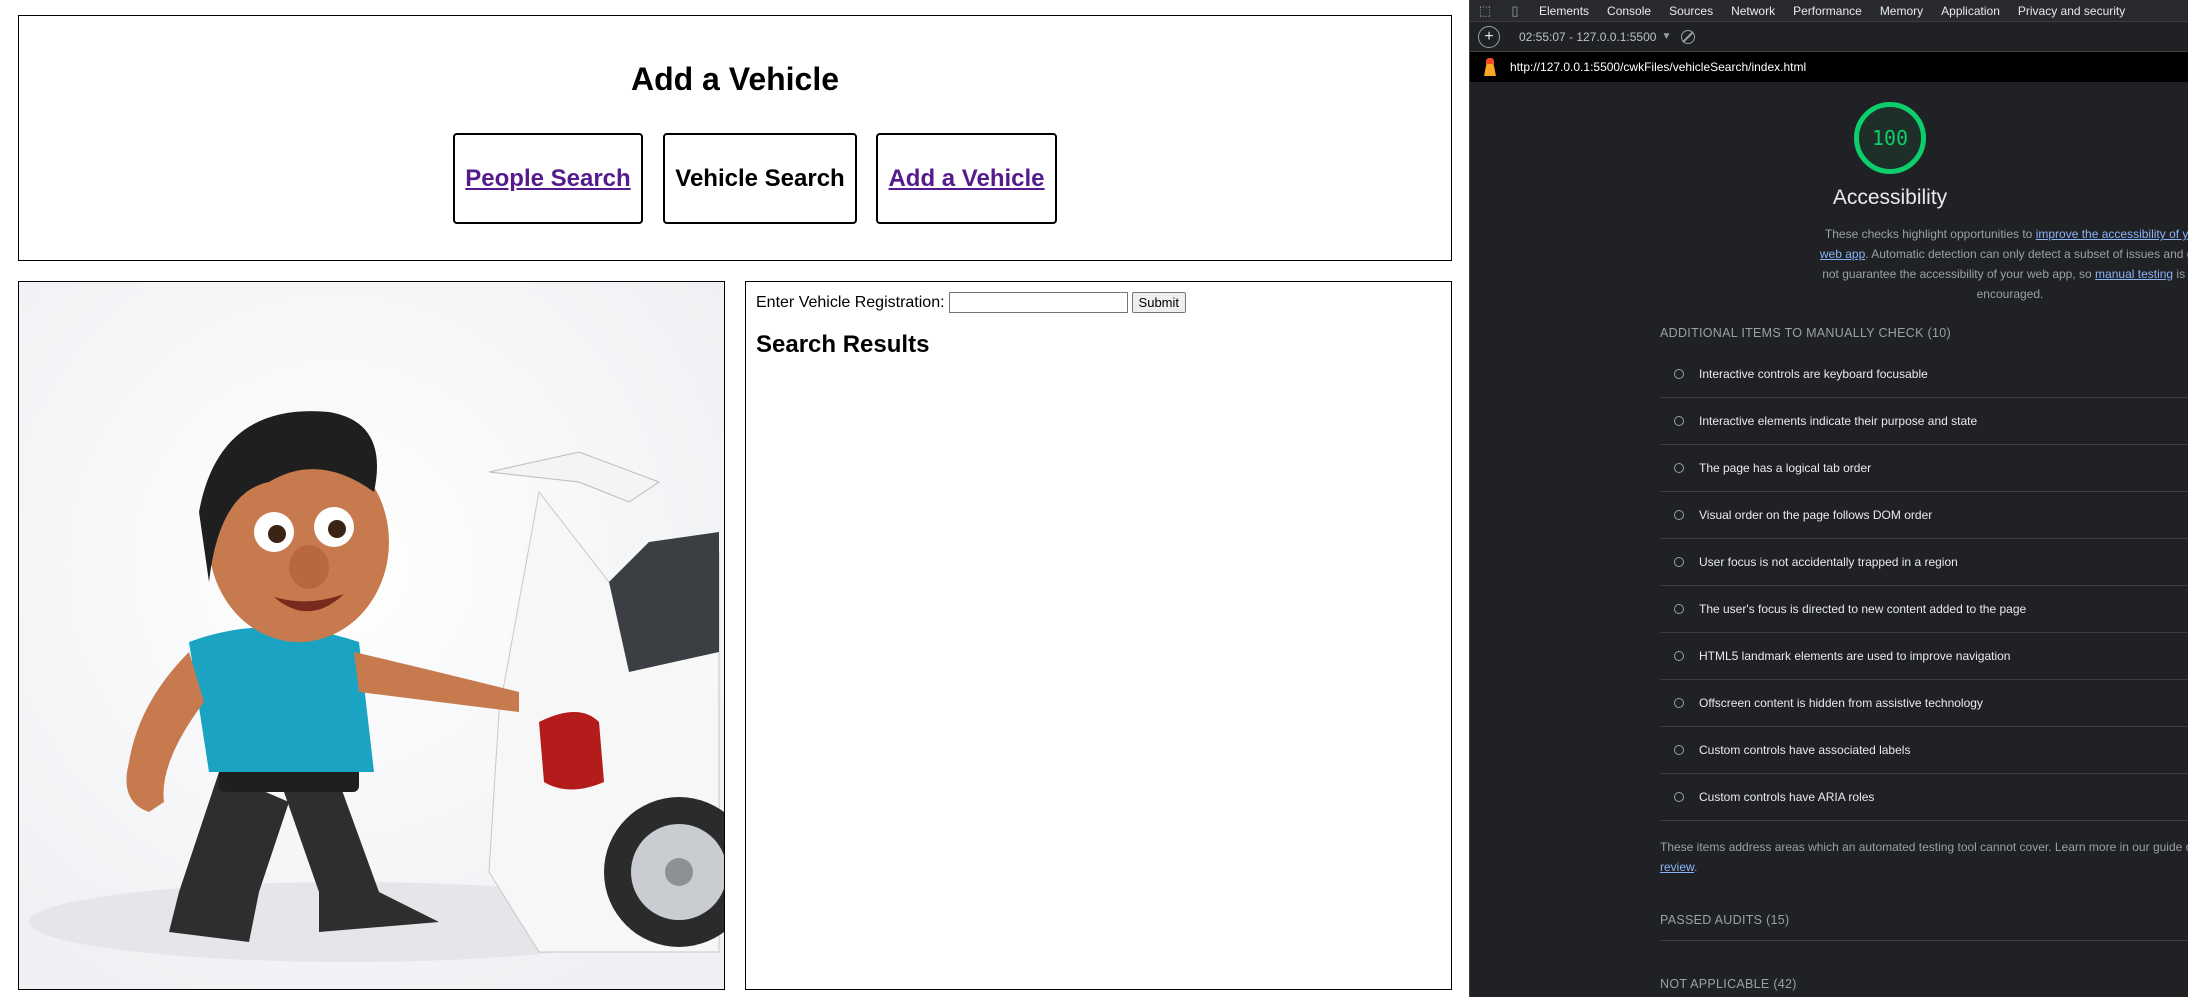 This screenshot has width=2188, height=997. Describe the element at coordinates (1489, 36) in the screenshot. I see `new-report-plus-icon: +` at that location.